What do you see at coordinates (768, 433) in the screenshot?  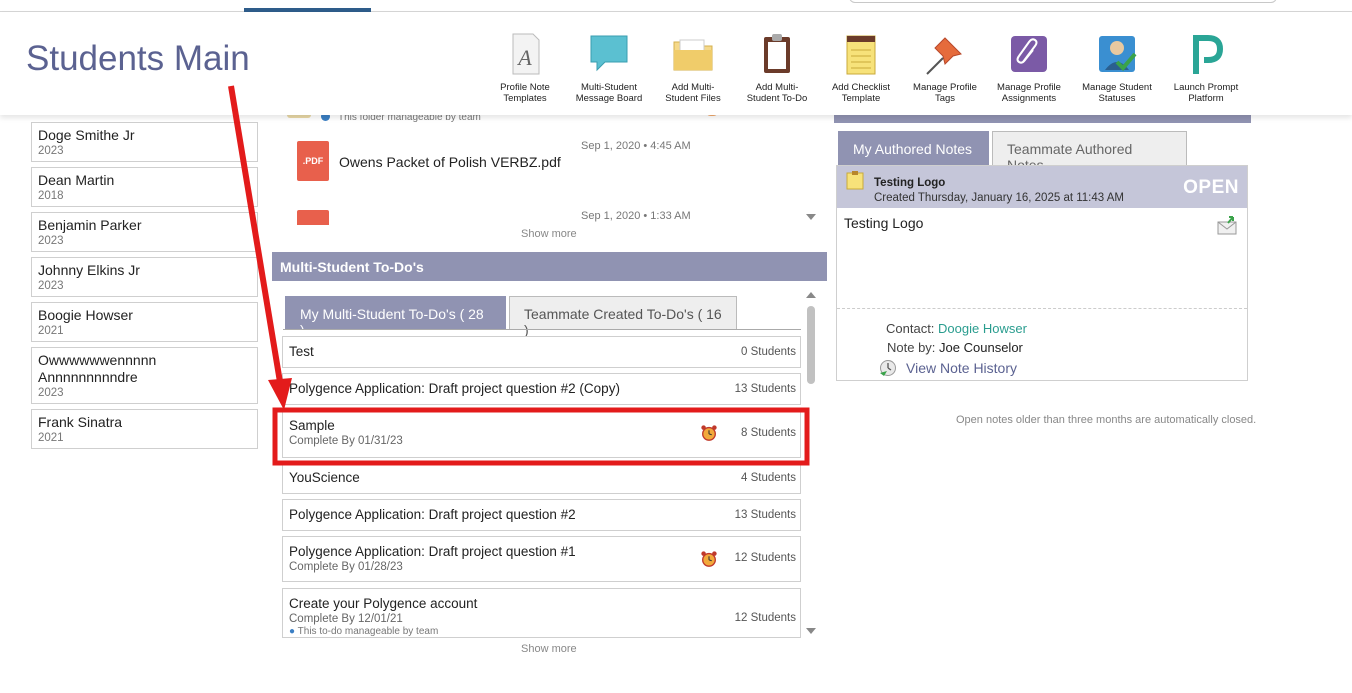 I see `todo-student-count: 8 Students` at bounding box center [768, 433].